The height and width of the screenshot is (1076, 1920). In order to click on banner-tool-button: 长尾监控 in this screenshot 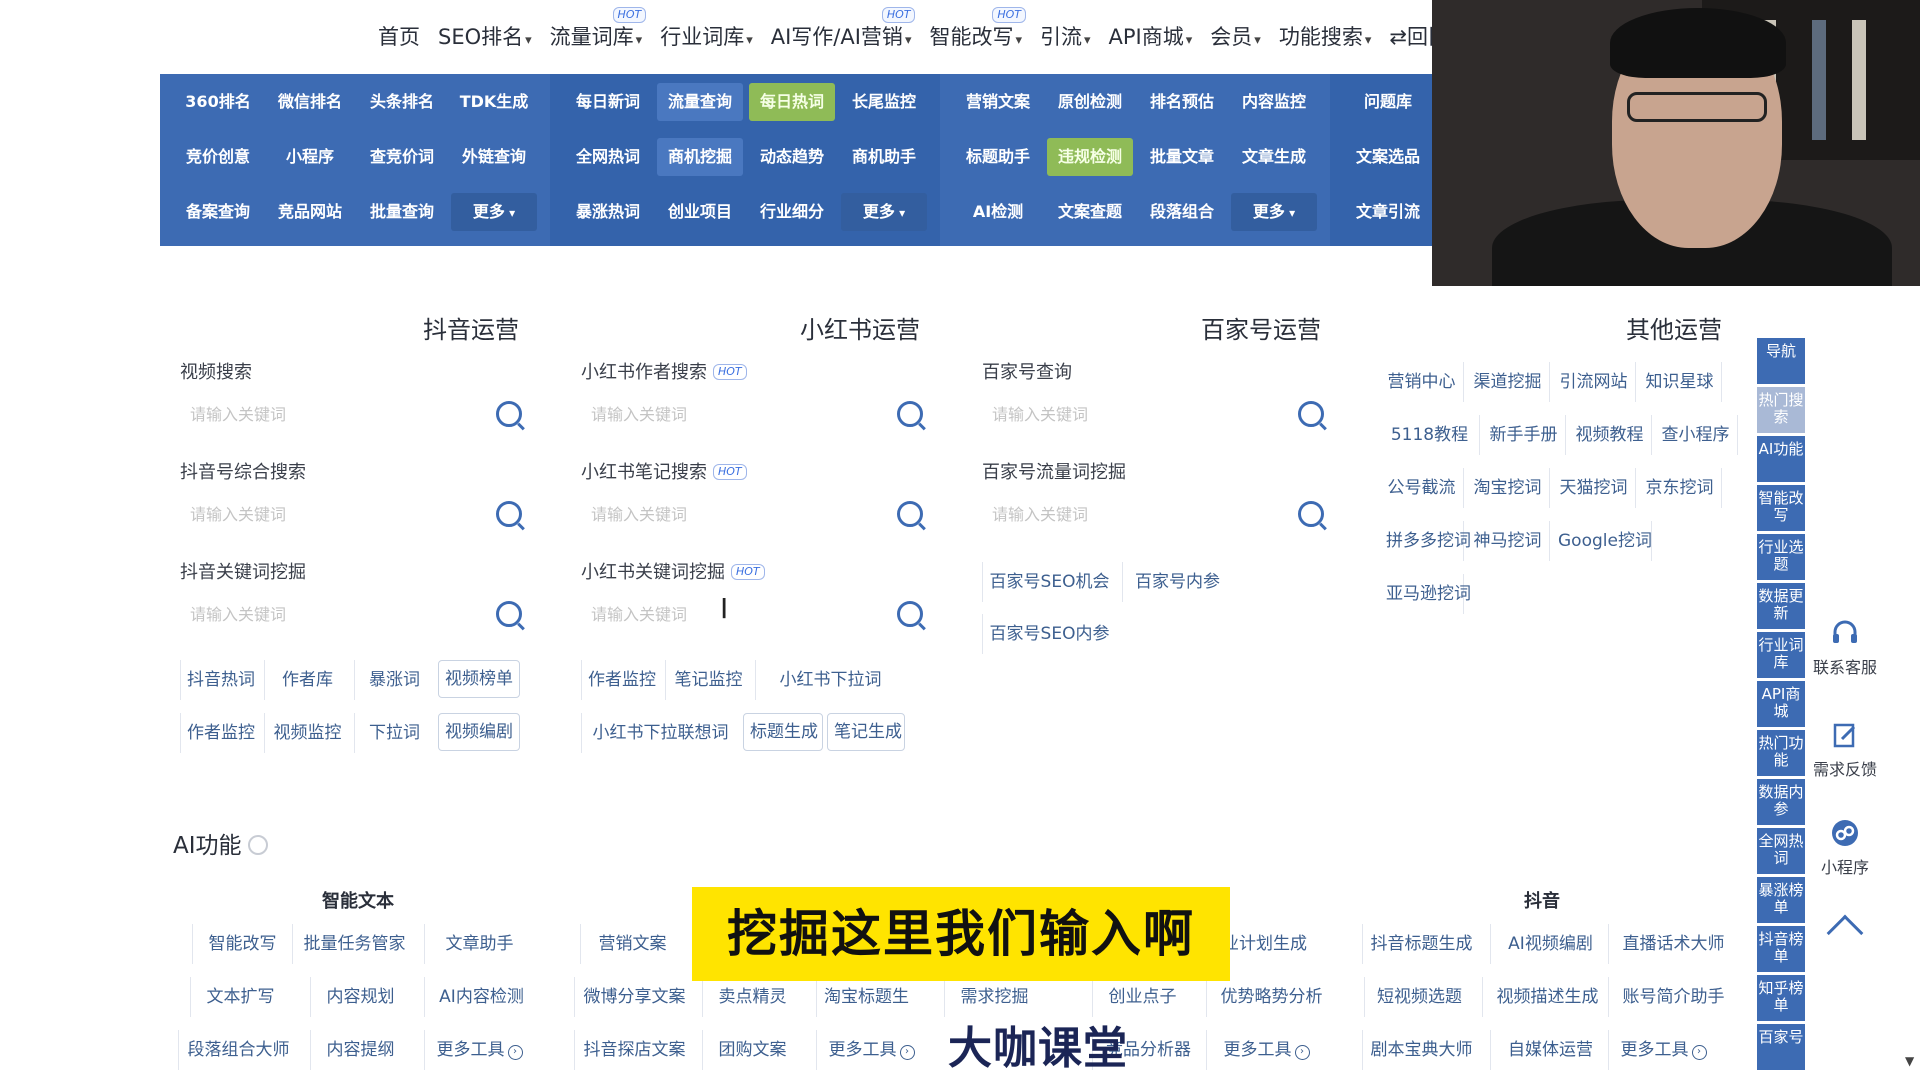, I will do `click(884, 102)`.